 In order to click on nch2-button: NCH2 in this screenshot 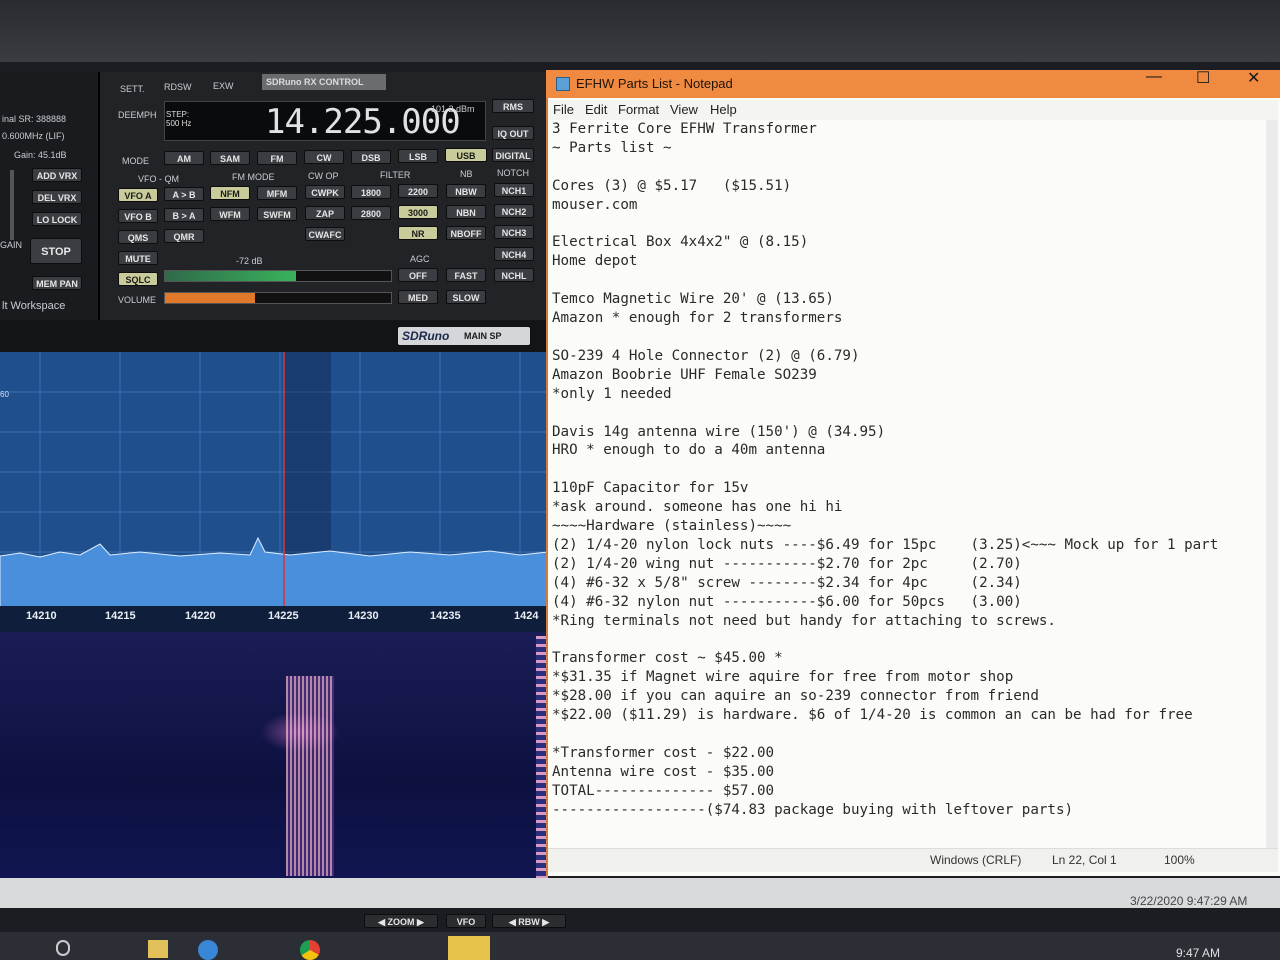, I will do `click(514, 211)`.